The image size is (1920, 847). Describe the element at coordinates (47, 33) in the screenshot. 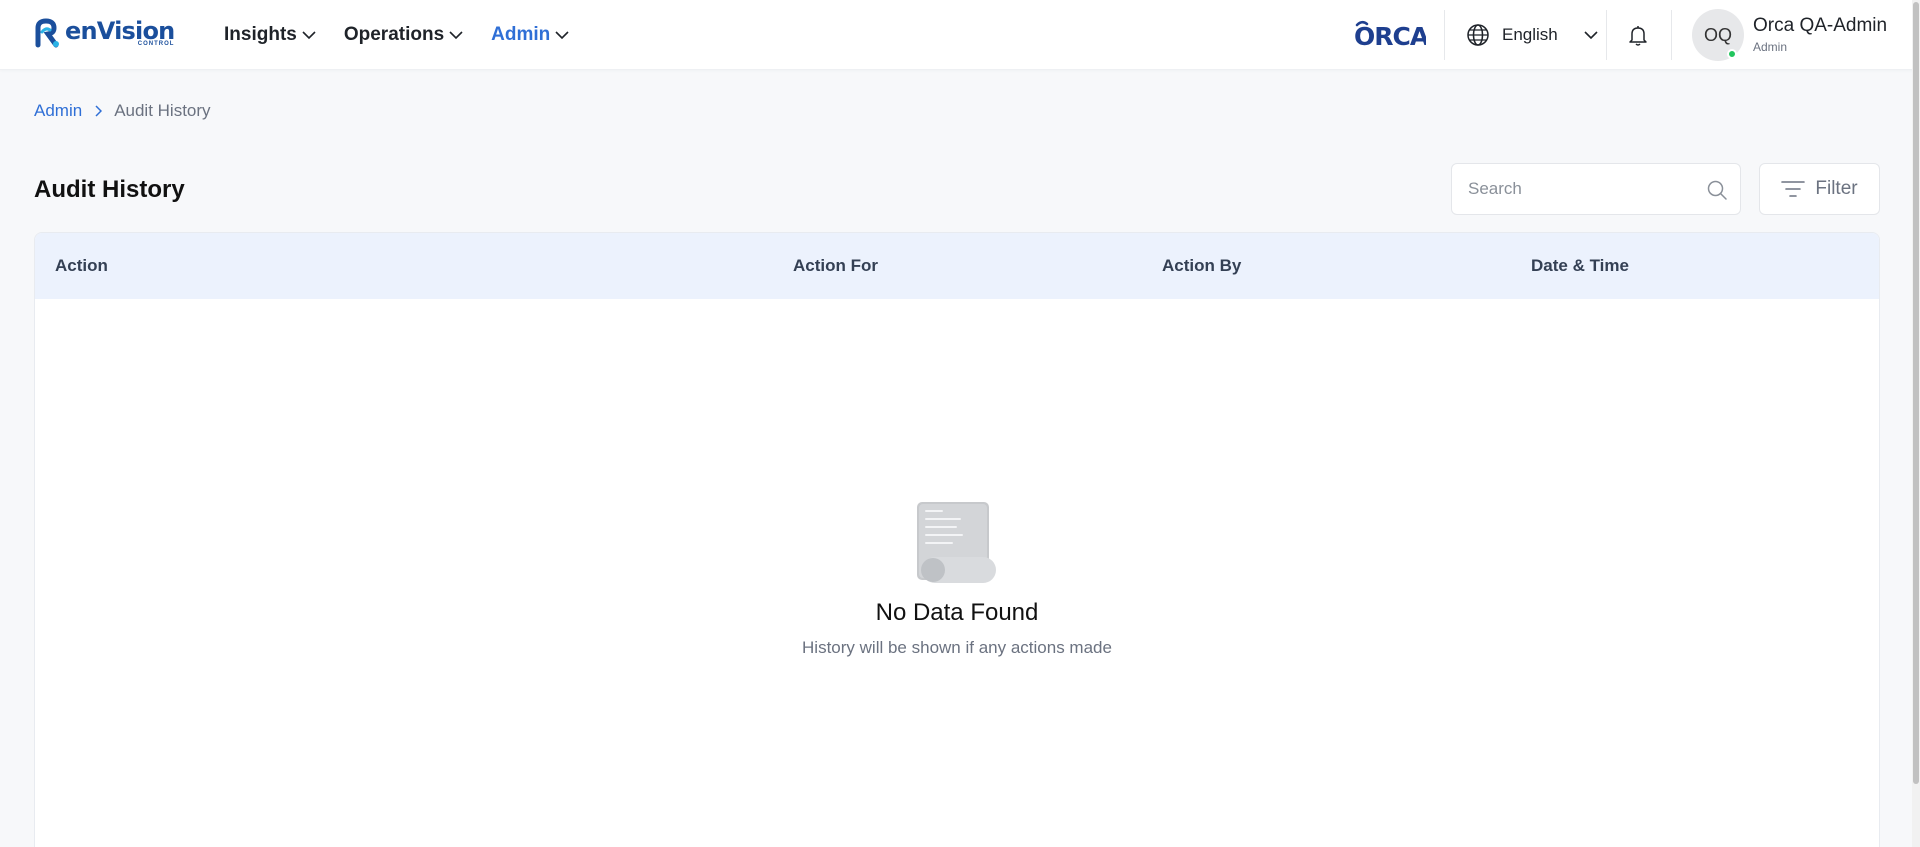

I see `envision-logo-mark-icon` at that location.